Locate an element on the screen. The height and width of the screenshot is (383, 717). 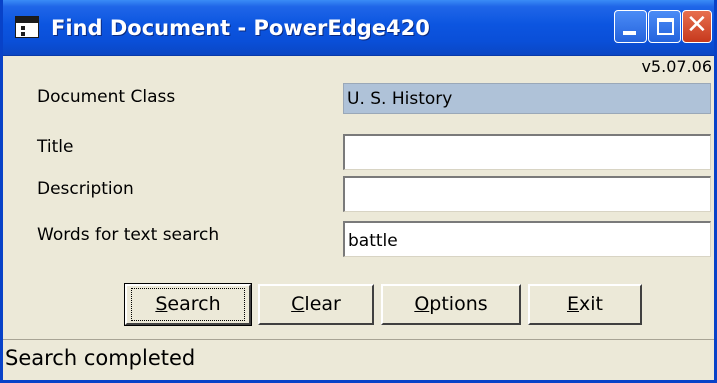
close-button: ✕ is located at coordinates (697, 26).